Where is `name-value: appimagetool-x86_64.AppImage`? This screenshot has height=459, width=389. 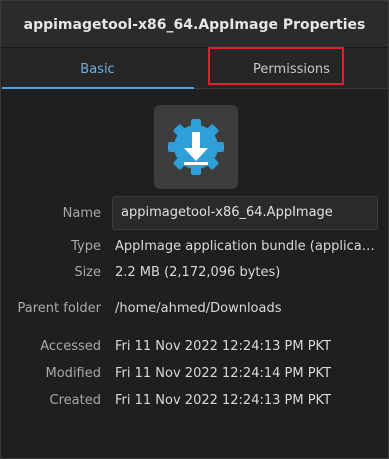 name-value: appimagetool-x86_64.AppImage is located at coordinates (227, 212).